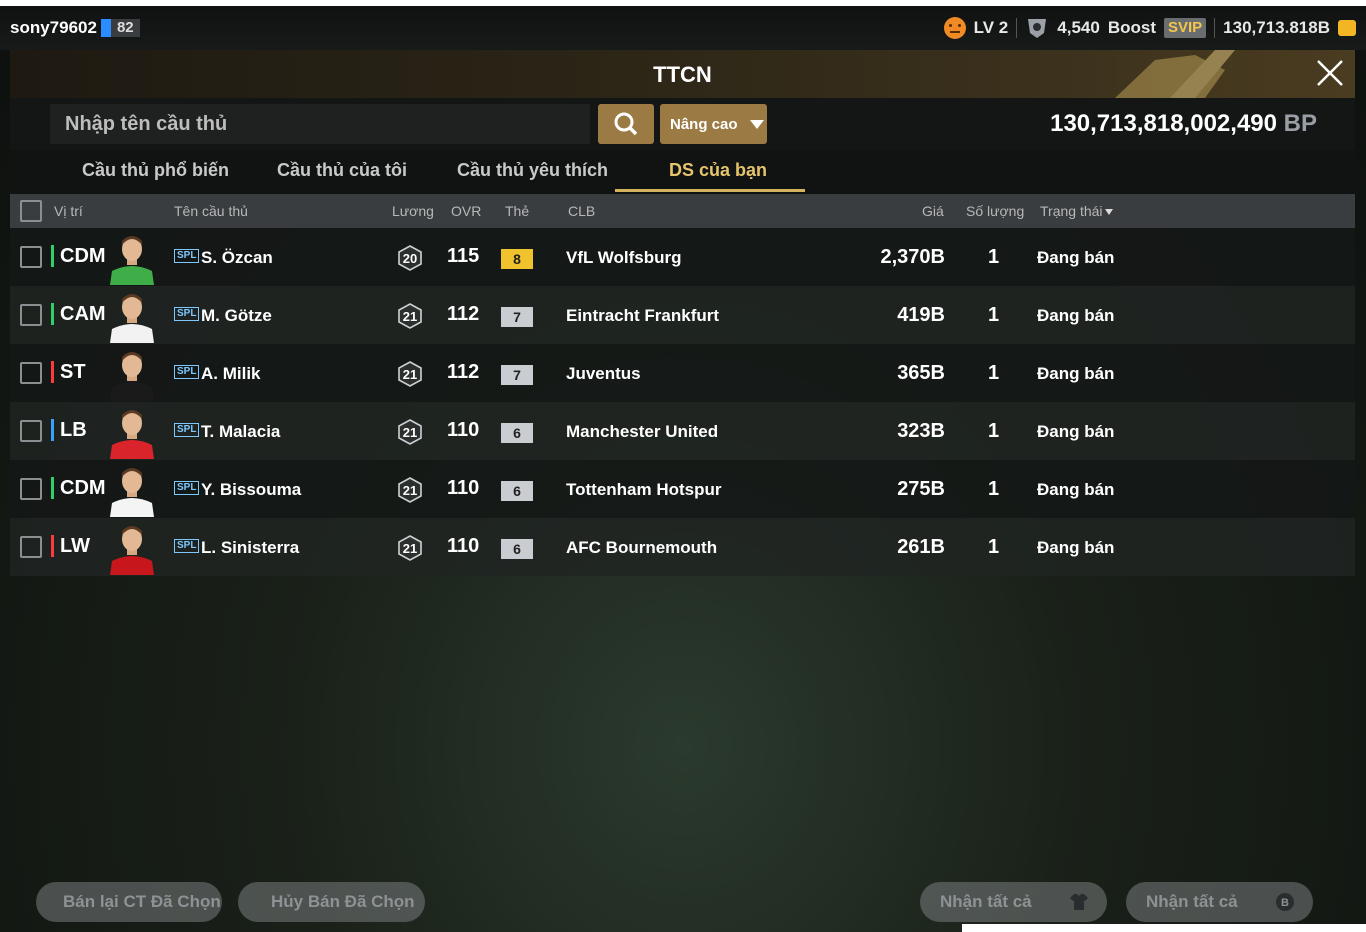 The image size is (1366, 932). Describe the element at coordinates (466, 211) in the screenshot. I see `col-ovr: OVR` at that location.